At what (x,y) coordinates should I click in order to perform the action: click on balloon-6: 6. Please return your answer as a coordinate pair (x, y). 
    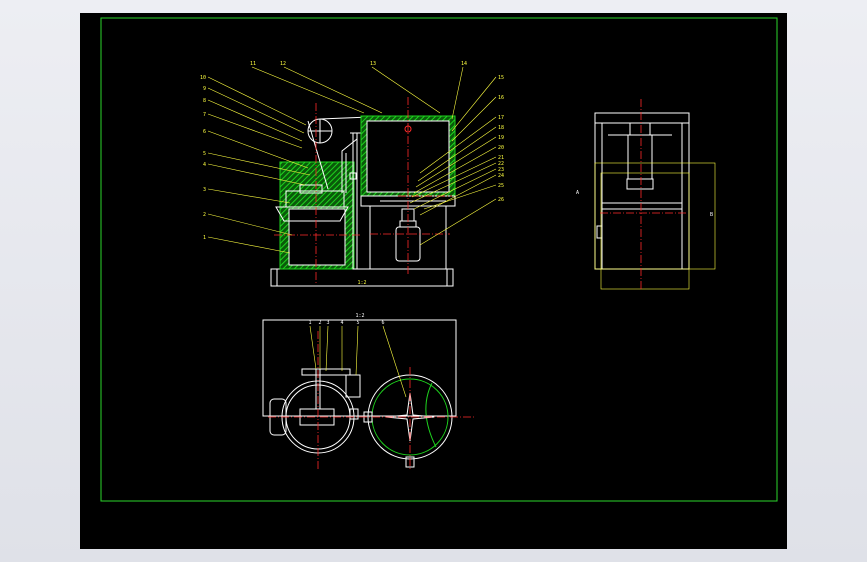
    Looking at the image, I should click on (204, 132).